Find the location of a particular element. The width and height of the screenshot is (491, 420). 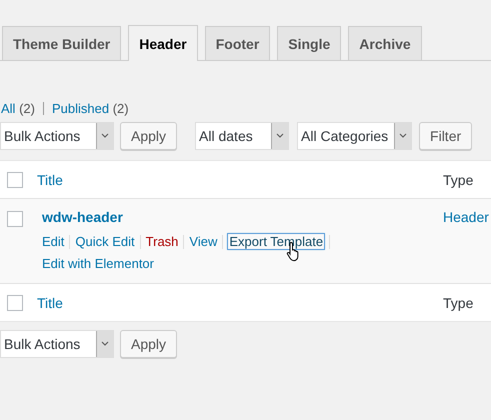

row-action-link: Edit with Elementor is located at coordinates (98, 263).